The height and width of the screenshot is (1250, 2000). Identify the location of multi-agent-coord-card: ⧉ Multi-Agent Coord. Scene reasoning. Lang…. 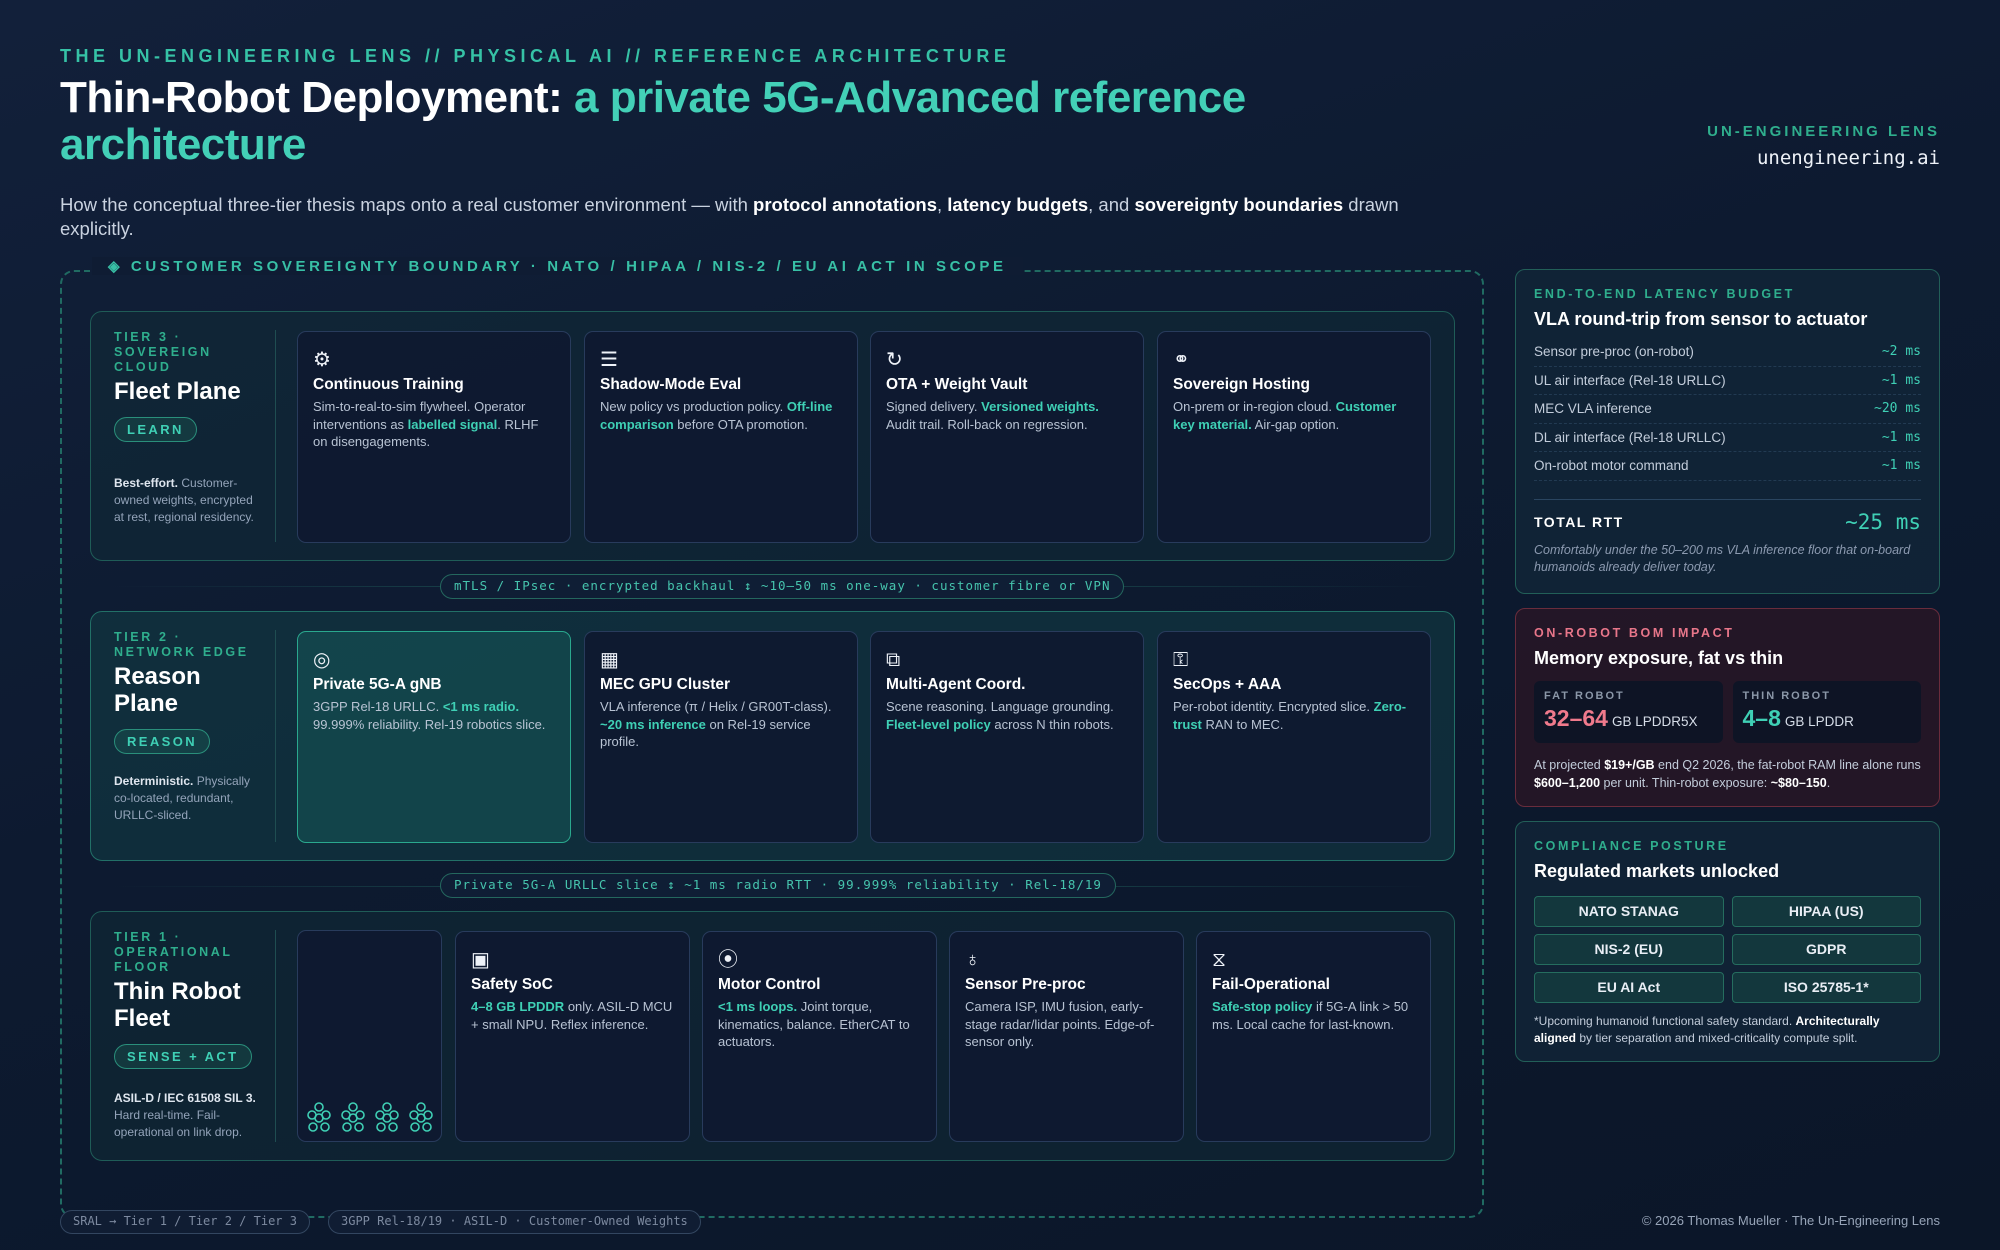
(1007, 737).